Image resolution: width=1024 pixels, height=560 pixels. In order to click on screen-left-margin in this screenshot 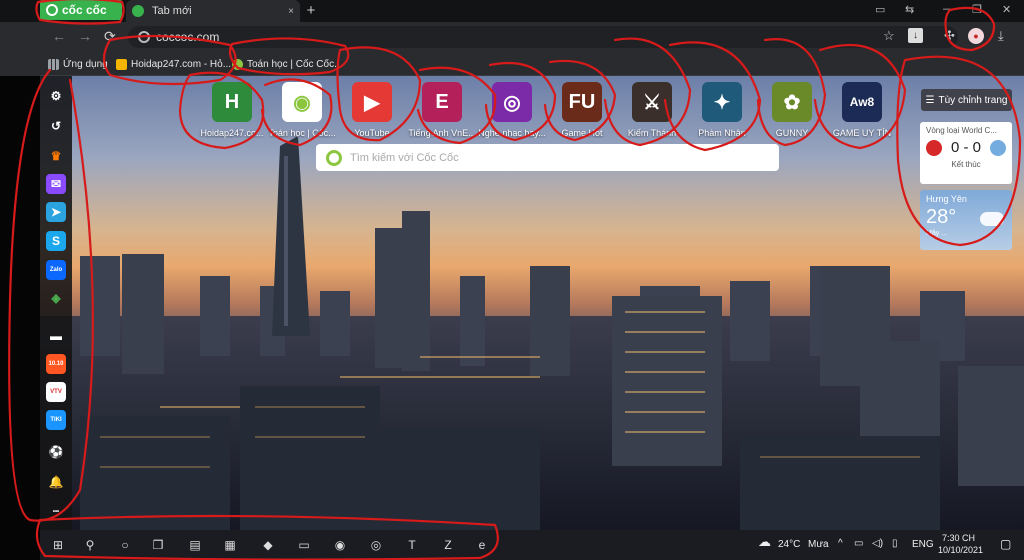, I will do `click(20, 318)`.